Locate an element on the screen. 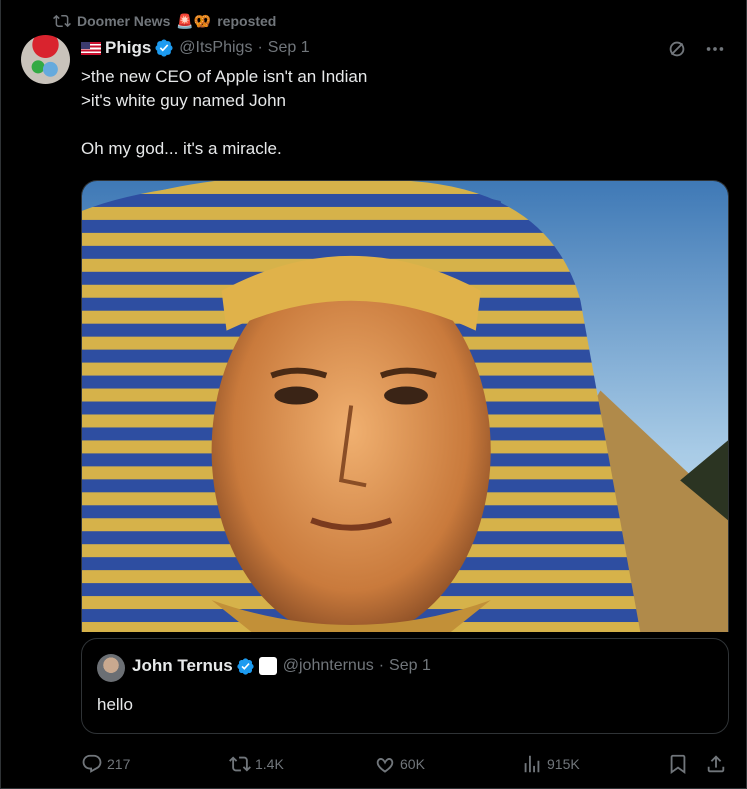 This screenshot has height=789, width=747. tweet-line: >it's white guy named John is located at coordinates (184, 100).